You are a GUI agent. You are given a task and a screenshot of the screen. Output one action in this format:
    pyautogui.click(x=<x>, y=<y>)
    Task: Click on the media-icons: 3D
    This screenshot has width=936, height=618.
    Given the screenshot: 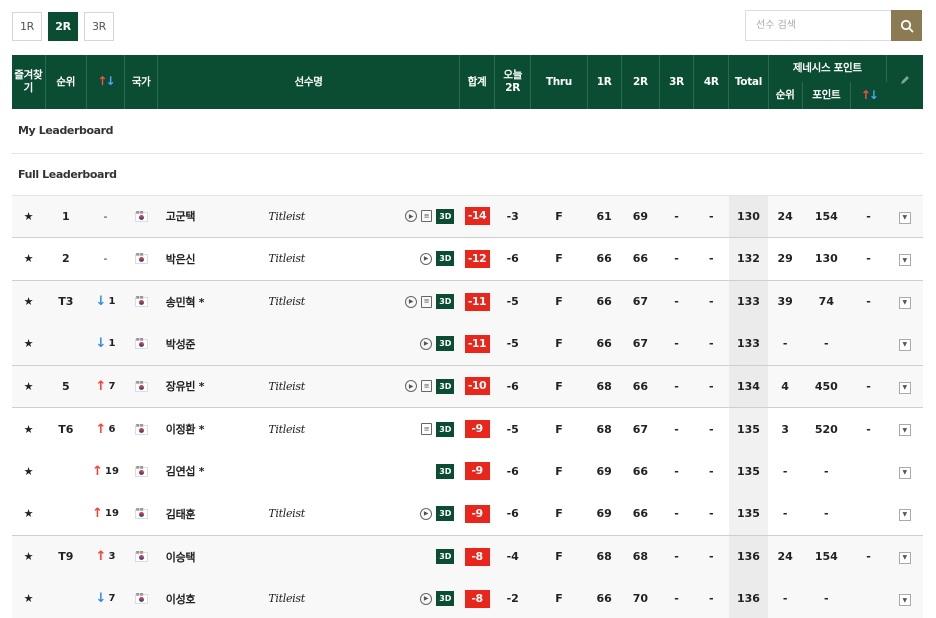 What is the action you would take?
    pyautogui.click(x=419, y=471)
    